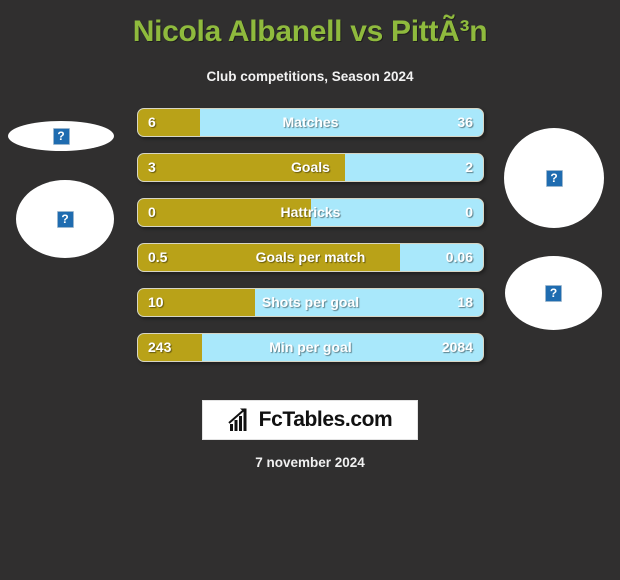  I want to click on stat-bar-goals-per-match: 0.5 Goals per match 0.06, so click(310, 257).